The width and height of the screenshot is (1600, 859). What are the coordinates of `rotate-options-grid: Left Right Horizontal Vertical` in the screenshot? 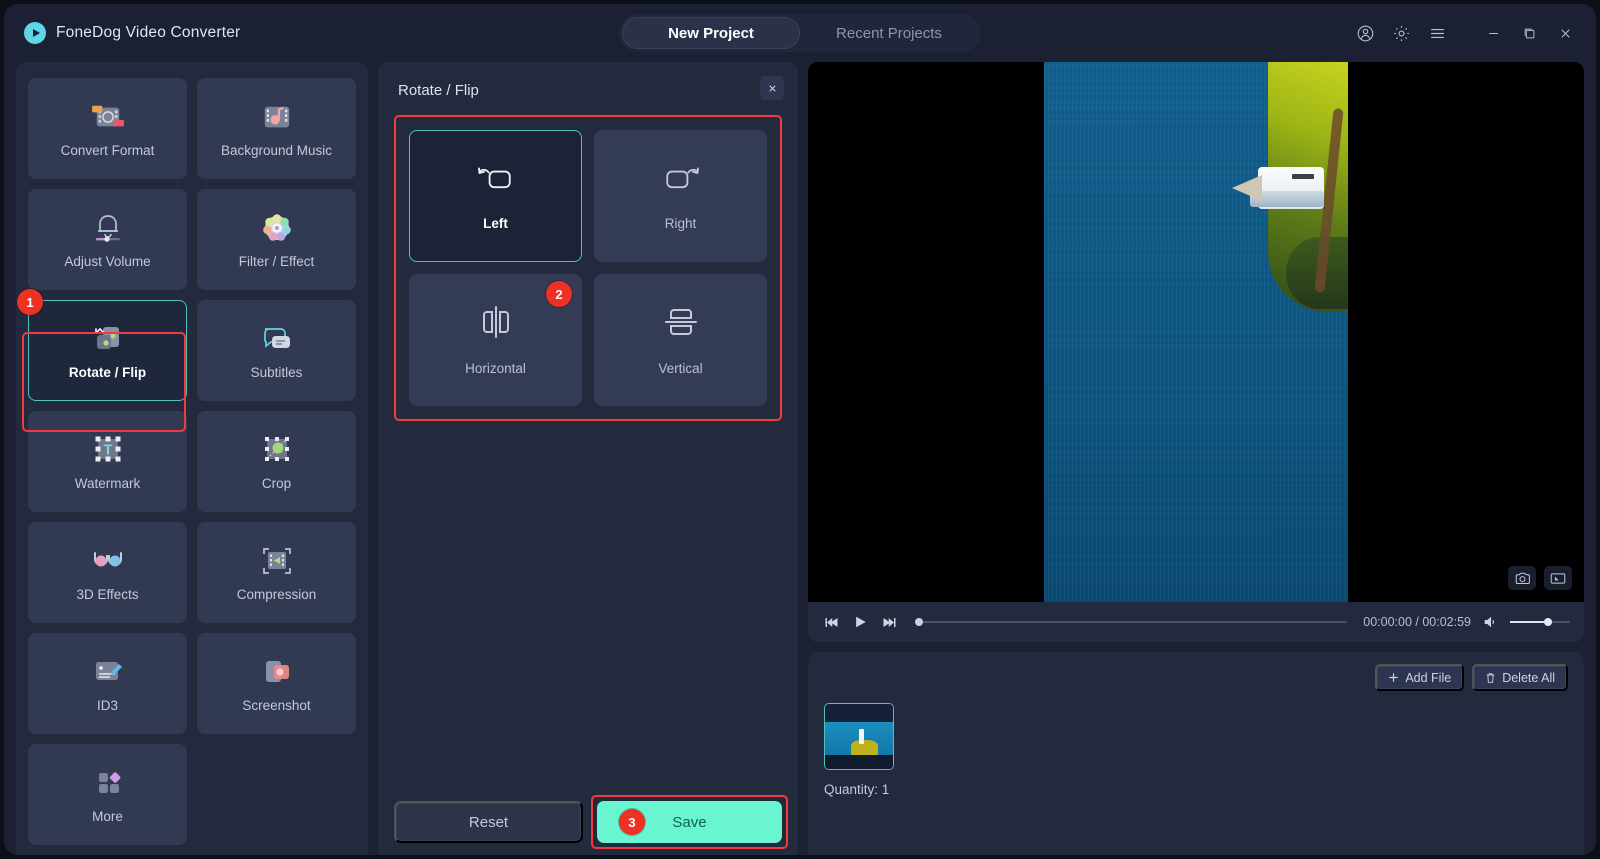 It's located at (588, 268).